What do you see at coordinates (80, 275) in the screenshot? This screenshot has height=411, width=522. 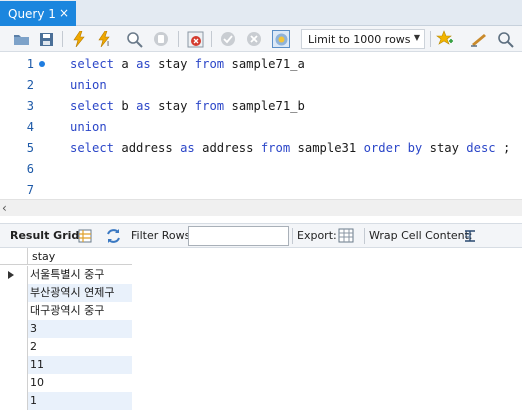 I see `table-cell: 서울특별시 중구` at bounding box center [80, 275].